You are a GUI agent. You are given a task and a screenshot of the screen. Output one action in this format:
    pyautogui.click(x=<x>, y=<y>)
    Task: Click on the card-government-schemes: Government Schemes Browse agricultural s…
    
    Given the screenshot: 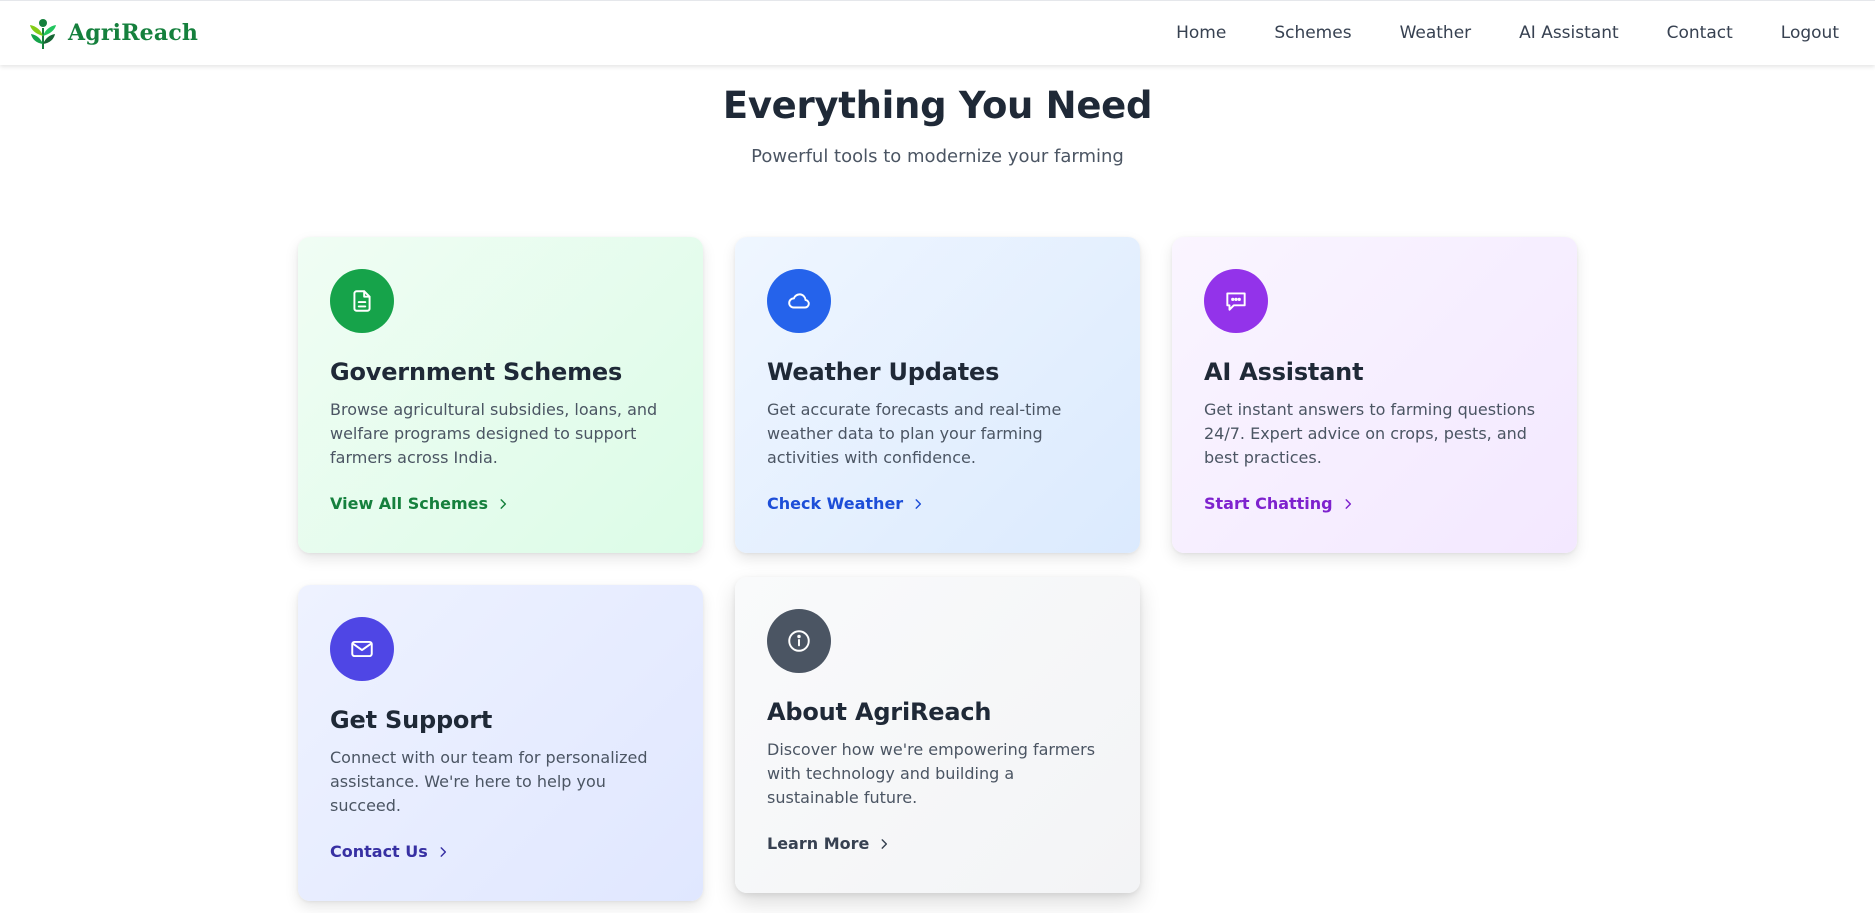 What is the action you would take?
    pyautogui.click(x=500, y=395)
    